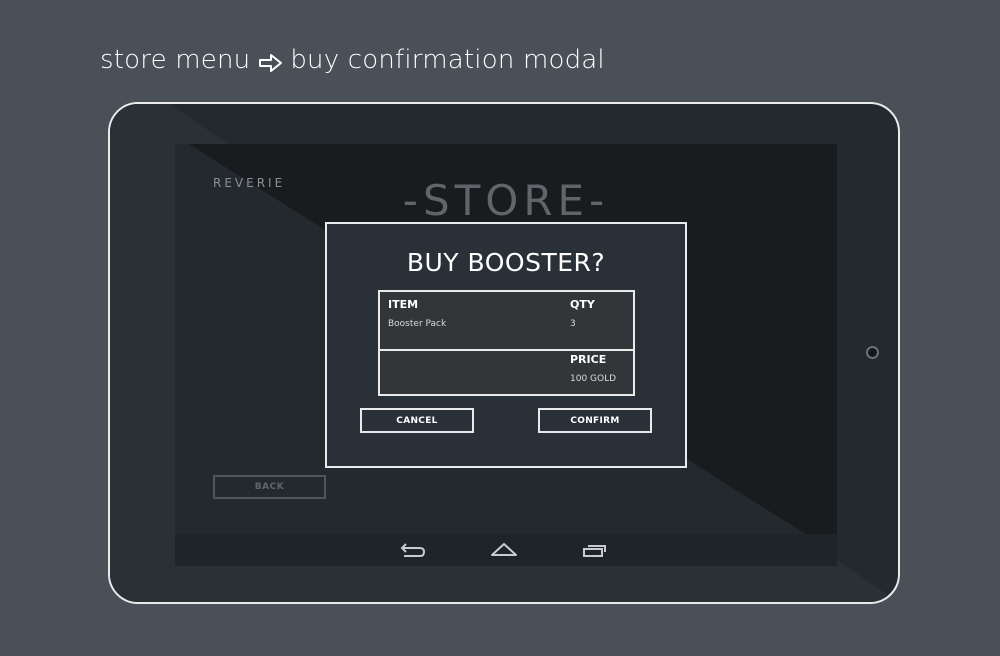 The width and height of the screenshot is (1000, 656). What do you see at coordinates (417, 324) in the screenshot?
I see `item-value: Booster Pack` at bounding box center [417, 324].